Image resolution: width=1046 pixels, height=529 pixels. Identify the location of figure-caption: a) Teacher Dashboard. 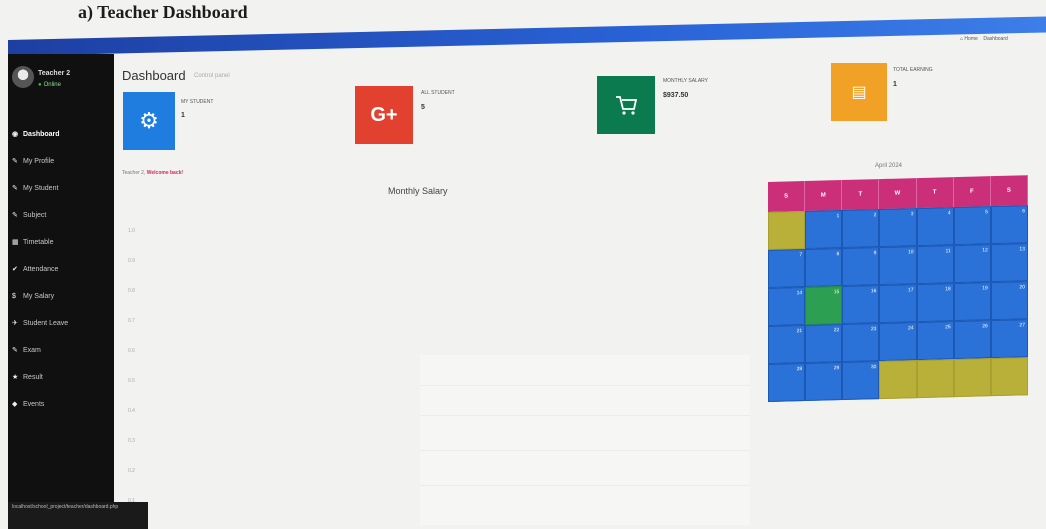
(163, 12).